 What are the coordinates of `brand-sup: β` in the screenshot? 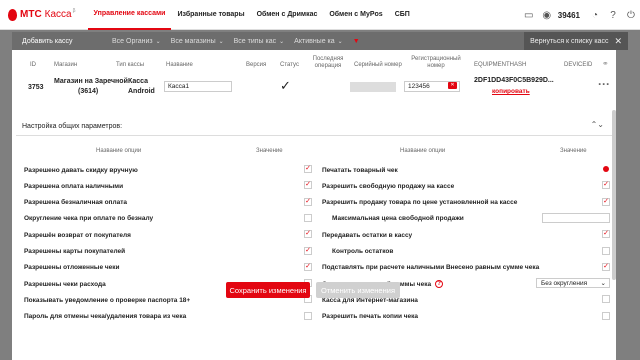 It's located at (74, 10).